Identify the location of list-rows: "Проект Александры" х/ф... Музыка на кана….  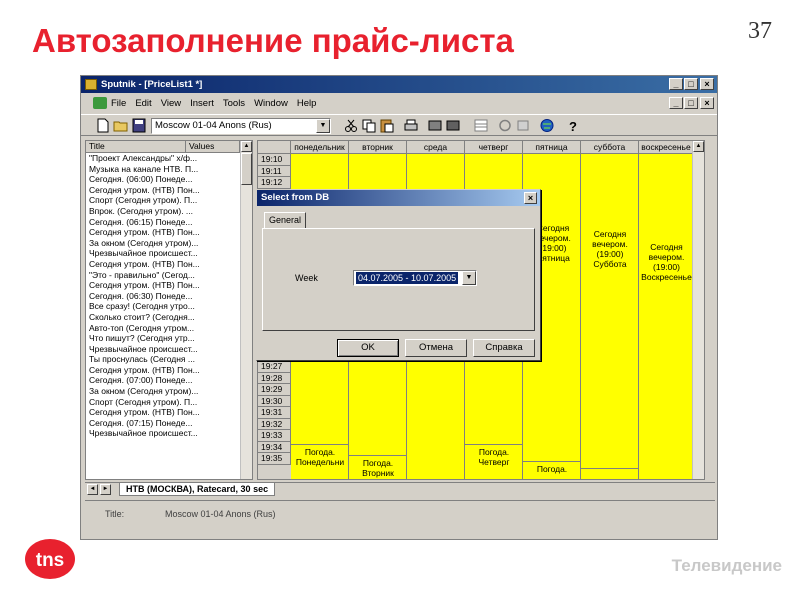
(169, 296).